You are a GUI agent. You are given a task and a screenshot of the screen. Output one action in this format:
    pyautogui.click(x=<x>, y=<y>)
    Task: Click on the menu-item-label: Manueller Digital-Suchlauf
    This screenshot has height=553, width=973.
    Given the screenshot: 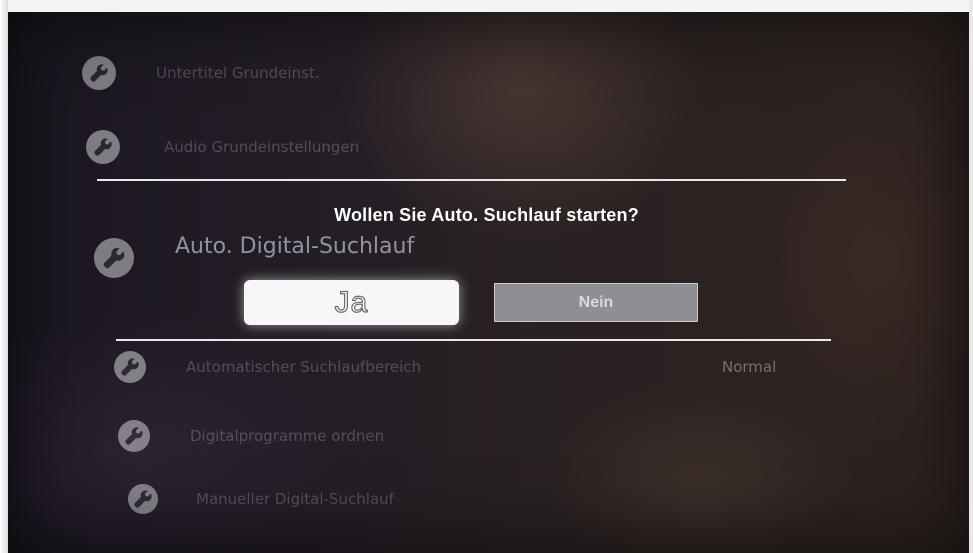 What is the action you would take?
    pyautogui.click(x=295, y=499)
    